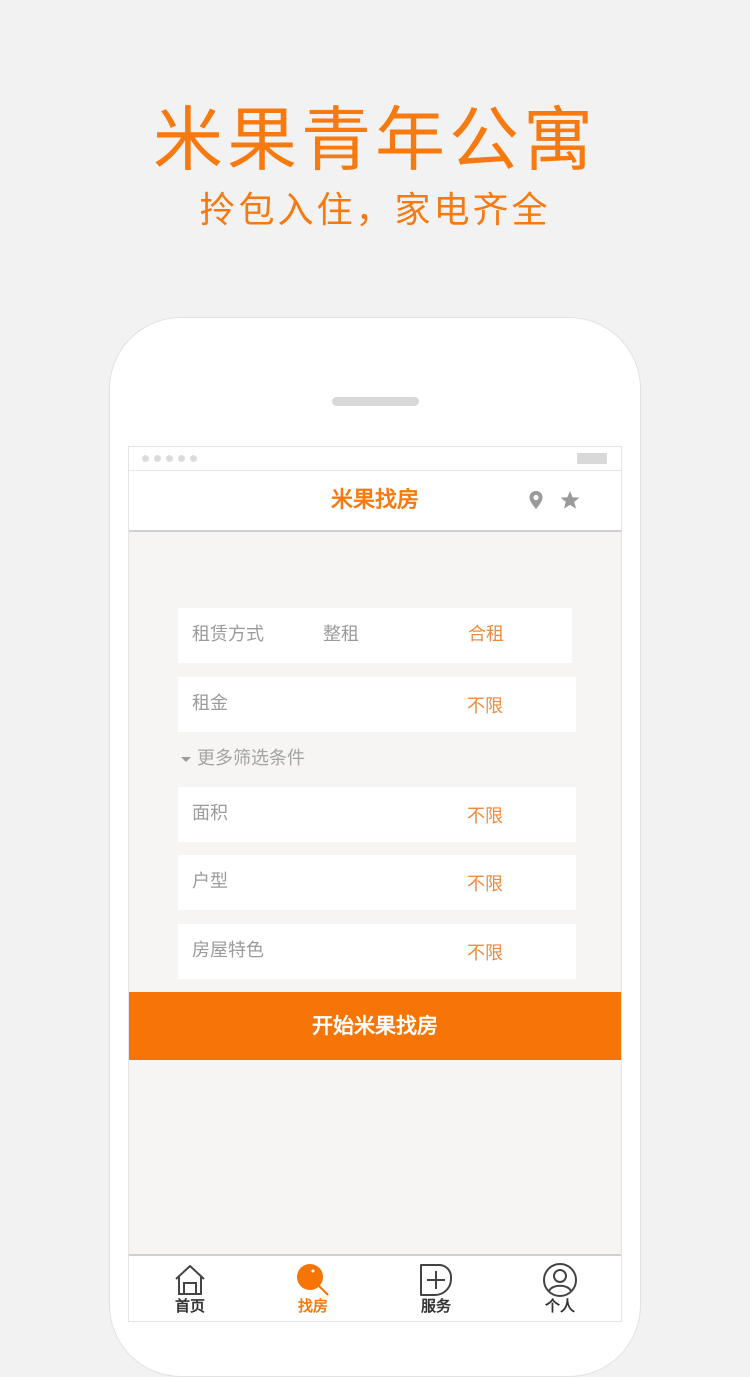  I want to click on signal-dots-icon, so click(169, 458).